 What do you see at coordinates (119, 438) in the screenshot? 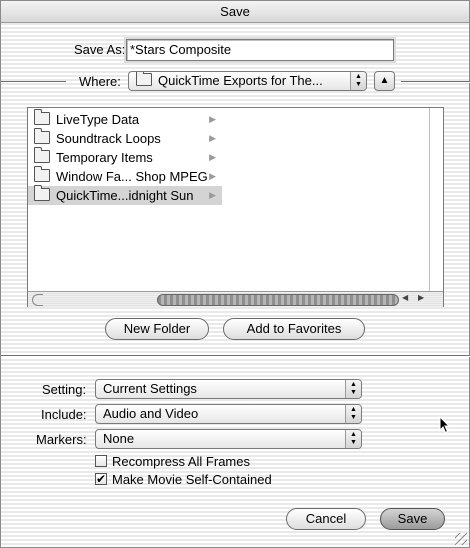
I see `markers-value: None` at bounding box center [119, 438].